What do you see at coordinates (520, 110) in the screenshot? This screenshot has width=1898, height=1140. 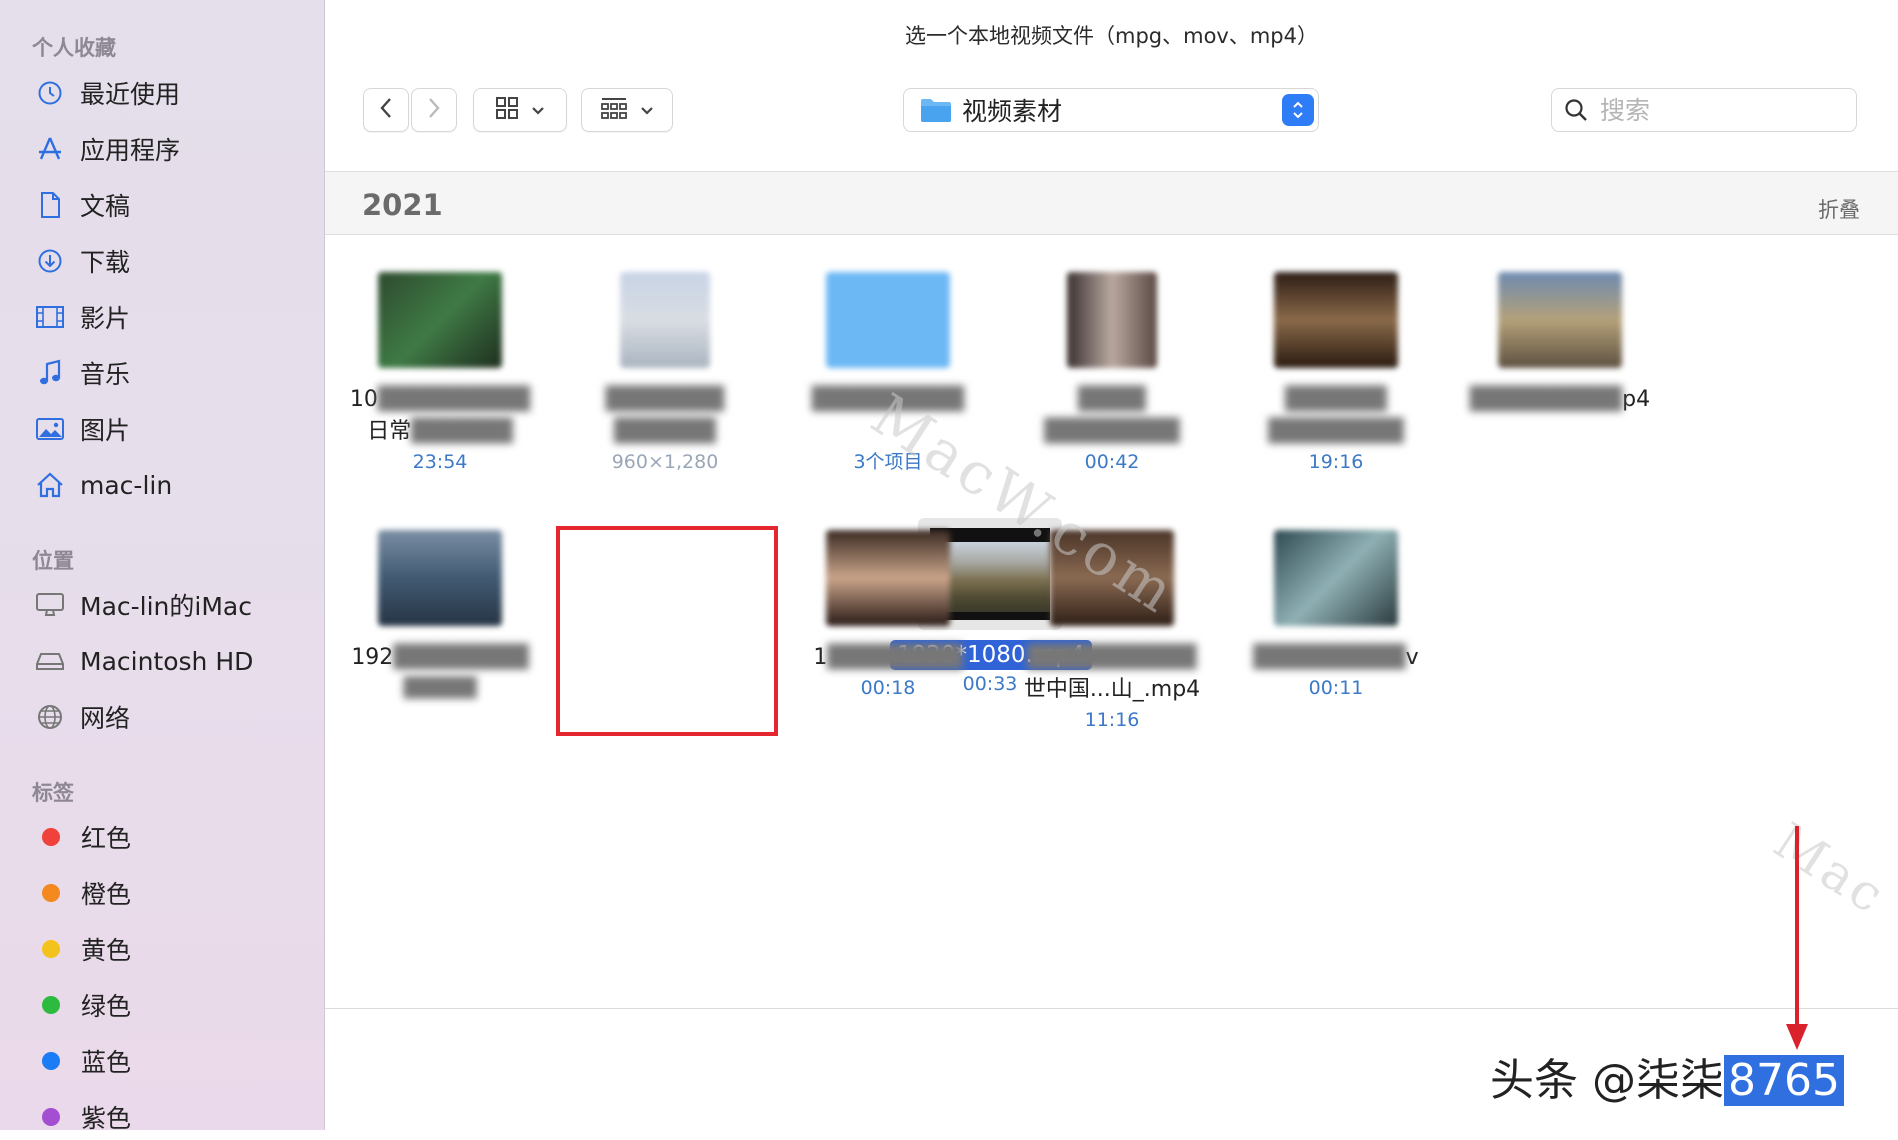 I see `view-mode-button` at bounding box center [520, 110].